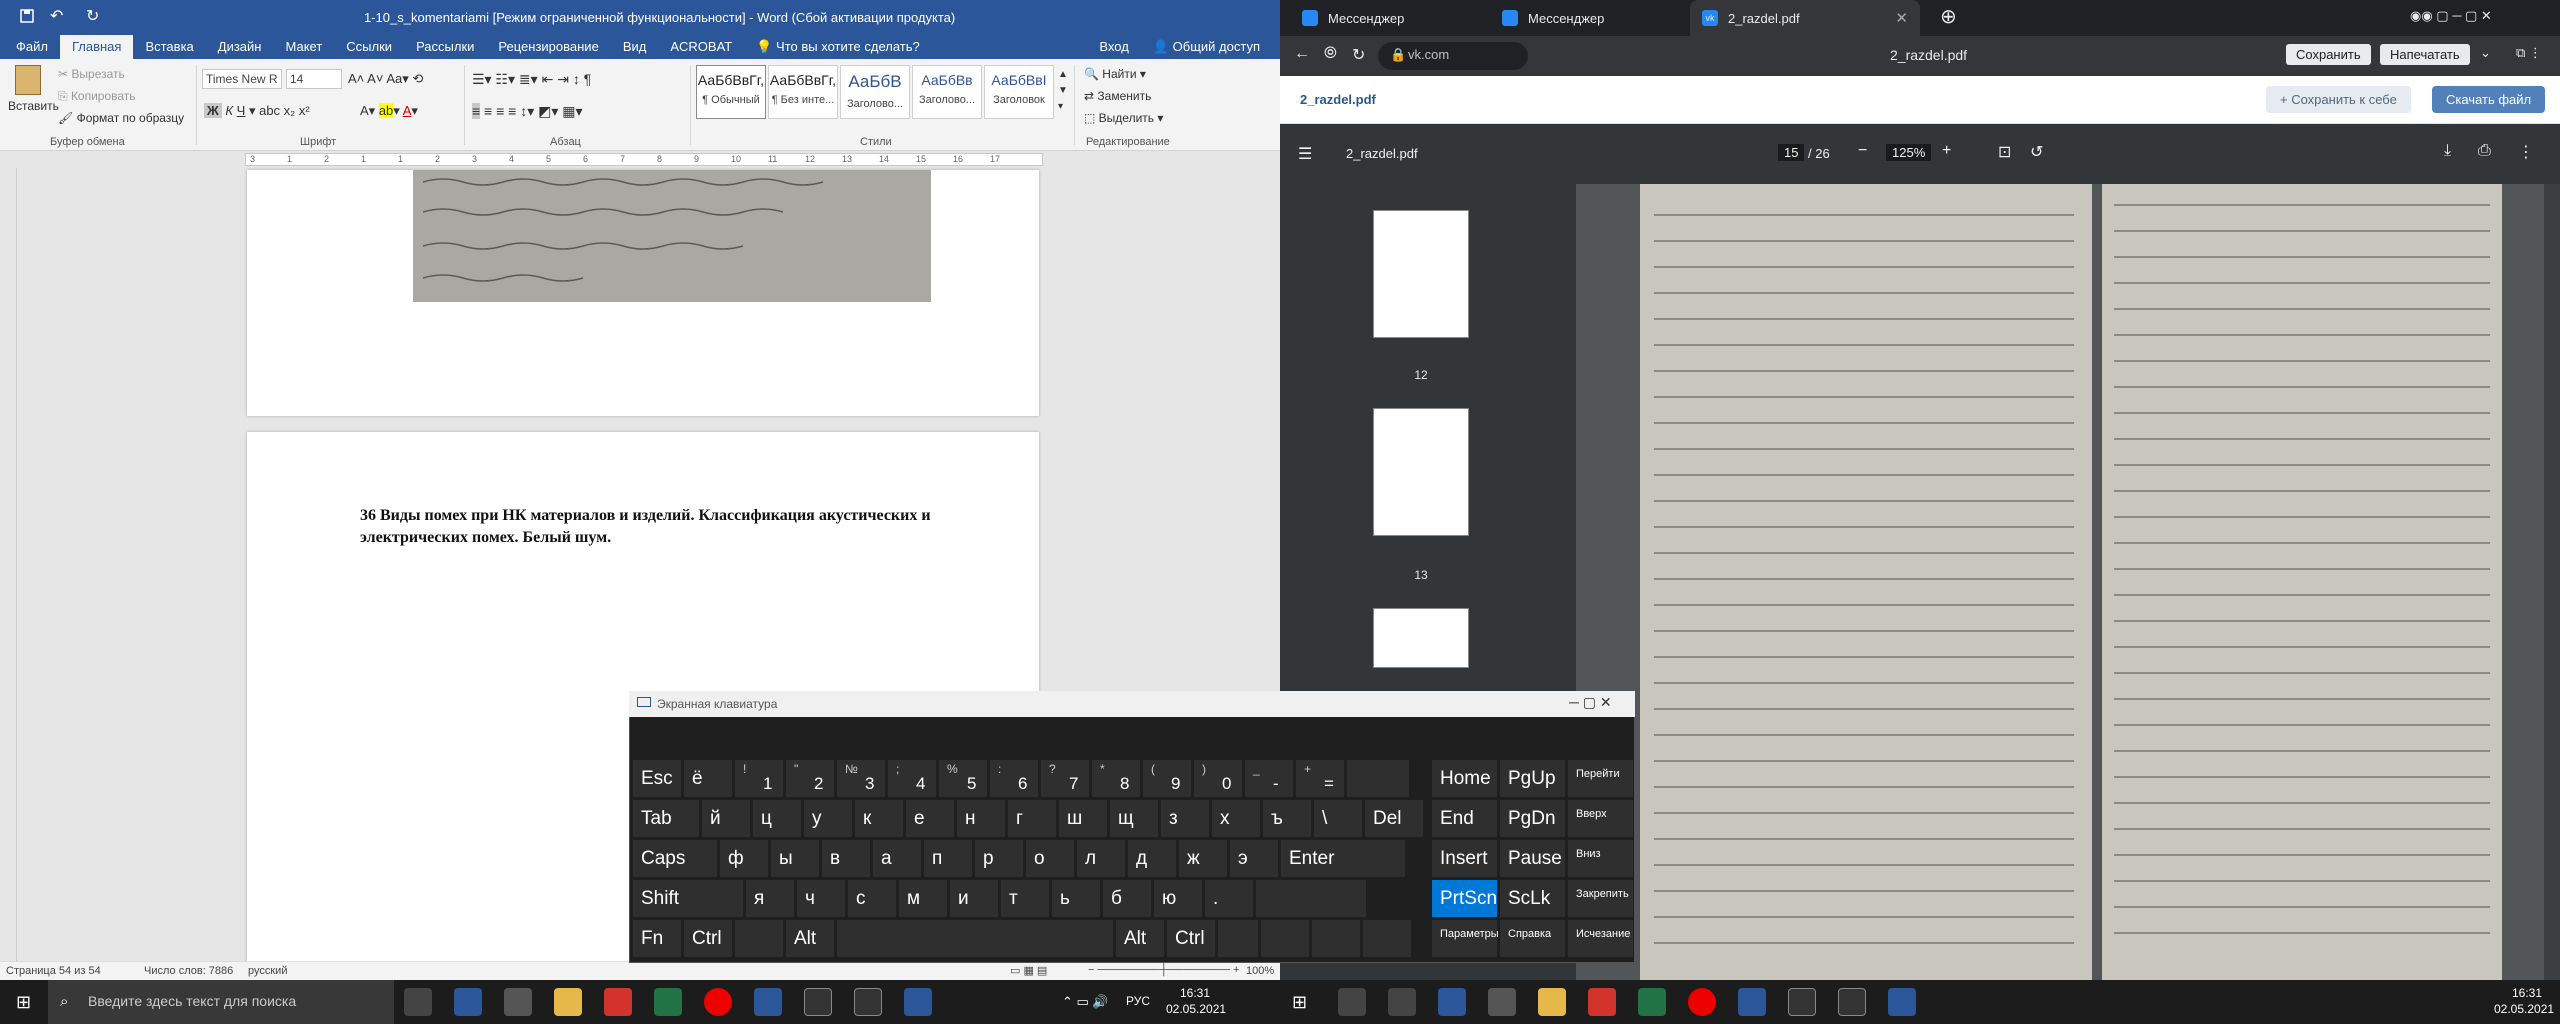  Describe the element at coordinates (821, 898) in the screenshot. I see `key-letter: ч` at that location.